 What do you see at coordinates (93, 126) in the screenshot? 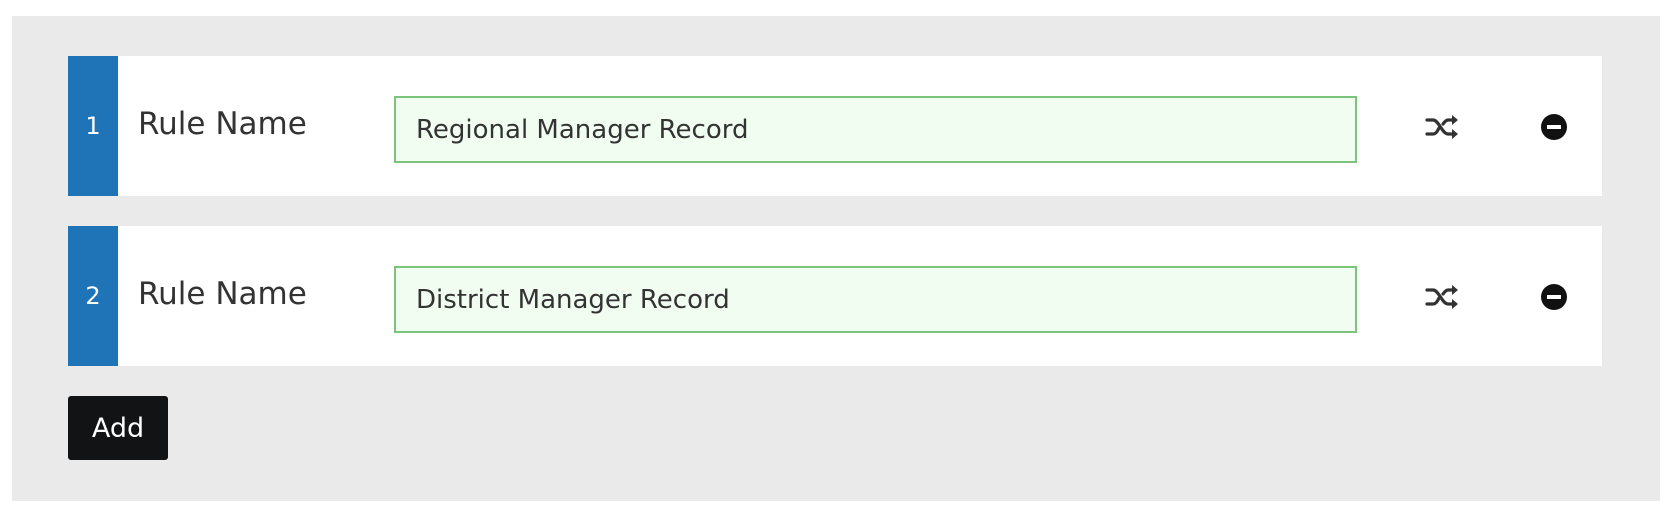
I see `rule-index-badge: 1` at bounding box center [93, 126].